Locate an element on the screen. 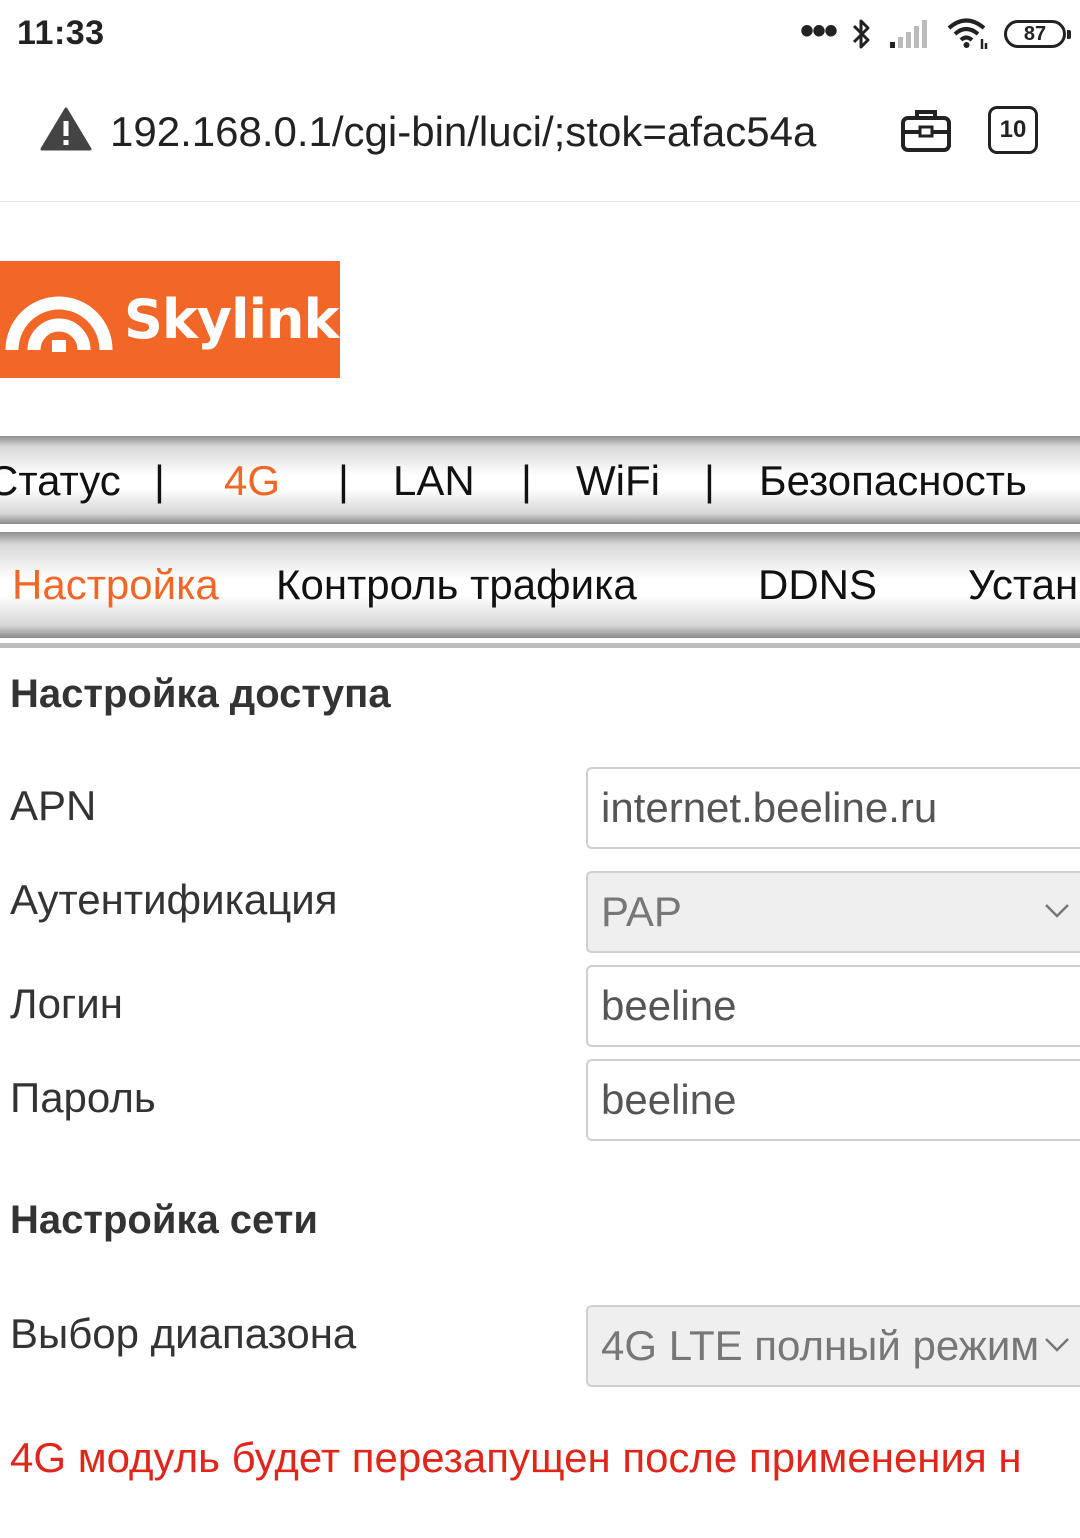  apn-input: internet.beeline.ru is located at coordinates (833, 808).